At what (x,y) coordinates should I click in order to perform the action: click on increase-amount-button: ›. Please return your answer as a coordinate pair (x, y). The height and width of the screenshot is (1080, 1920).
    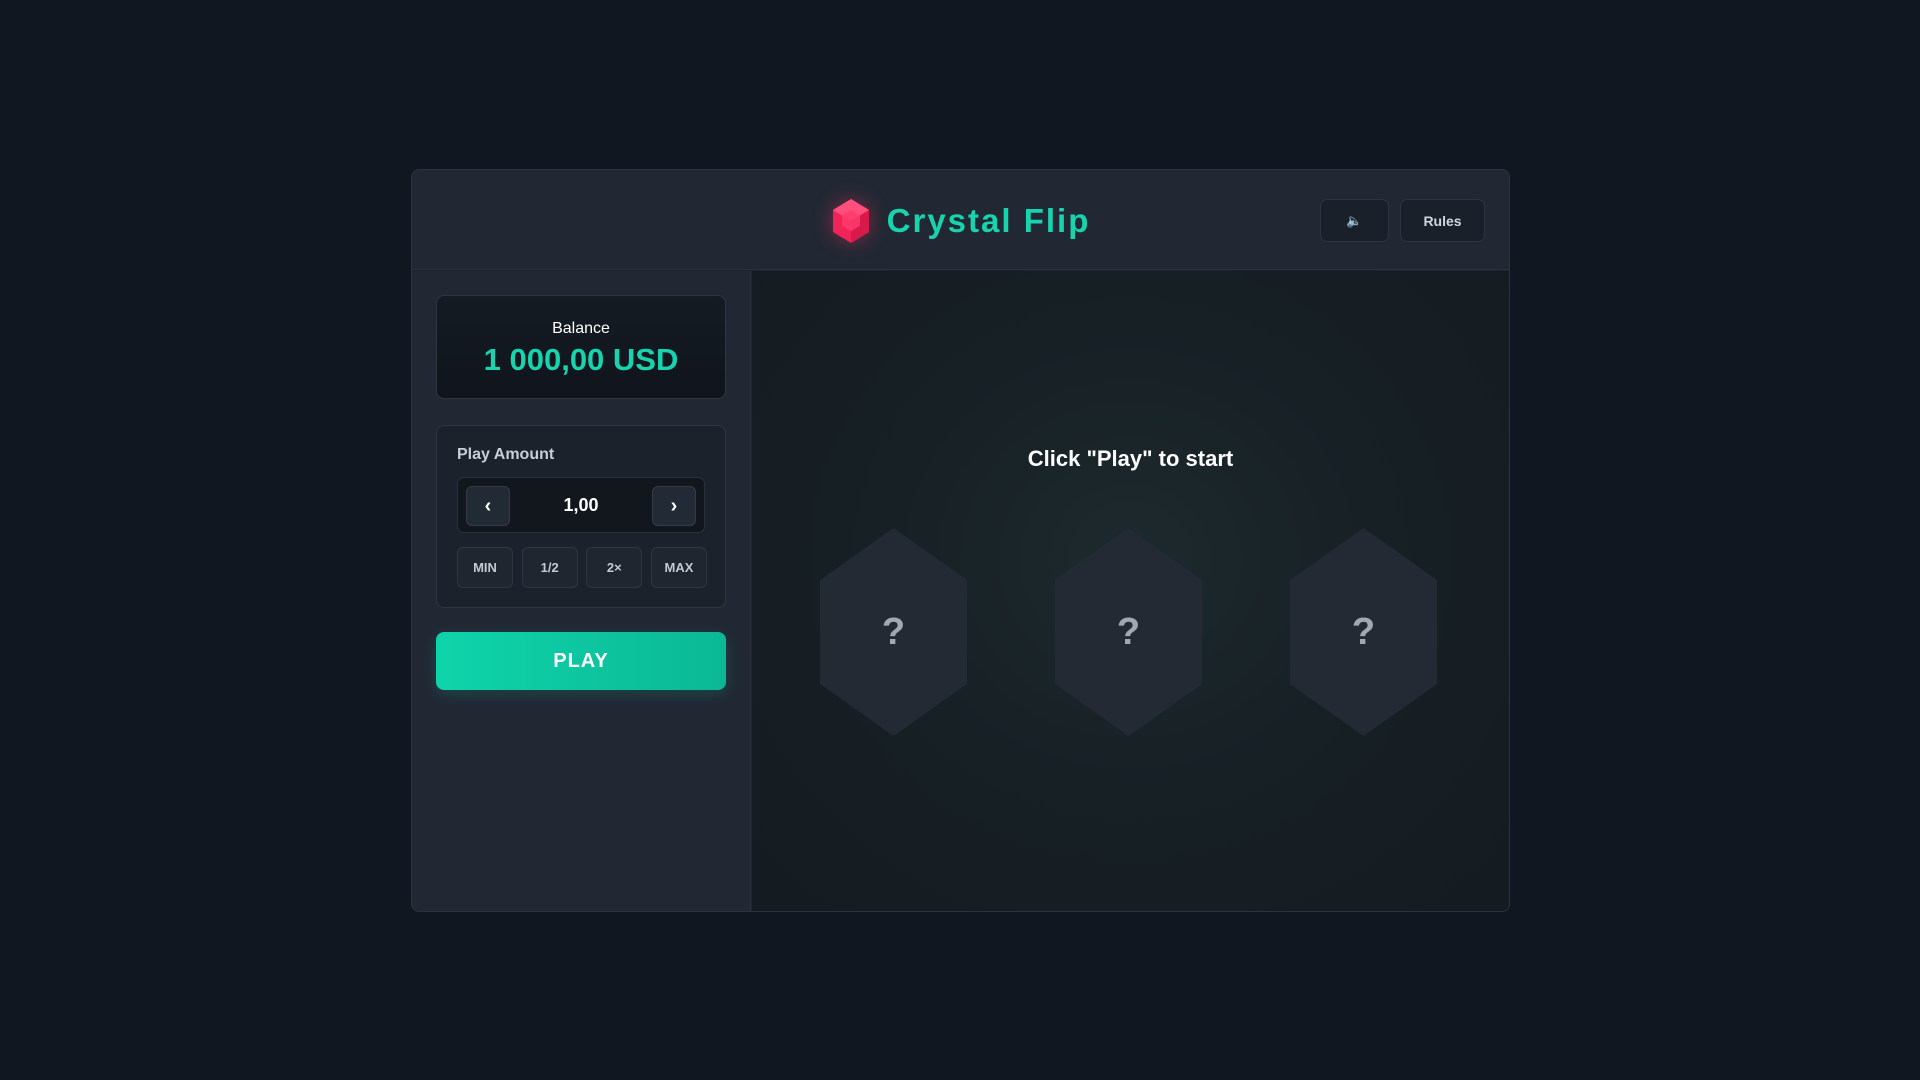
    Looking at the image, I should click on (674, 506).